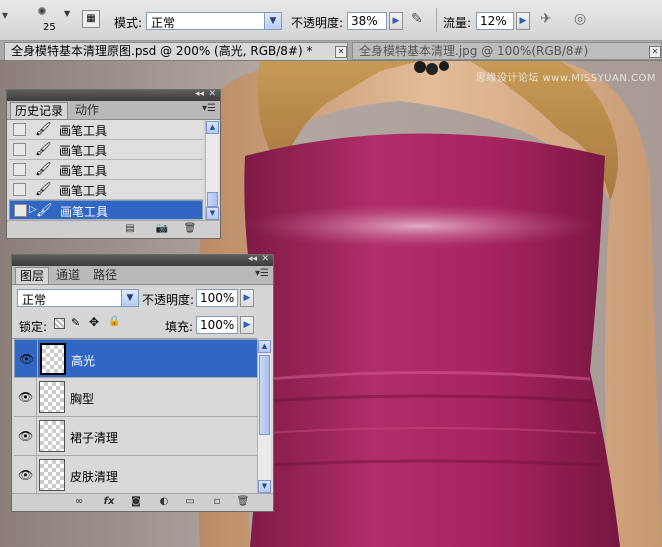 This screenshot has height=547, width=662. I want to click on document-tab-title: 全身模特基本清理.jpg @ 100%(RGB/8#), so click(474, 51).